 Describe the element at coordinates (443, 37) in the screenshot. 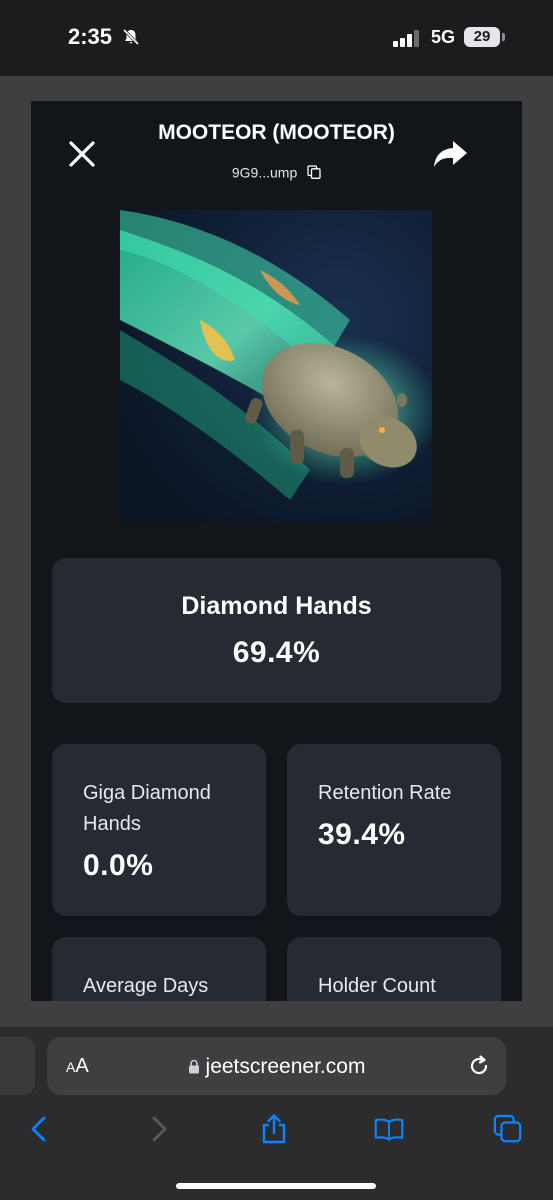

I see `network-type: 5G` at that location.